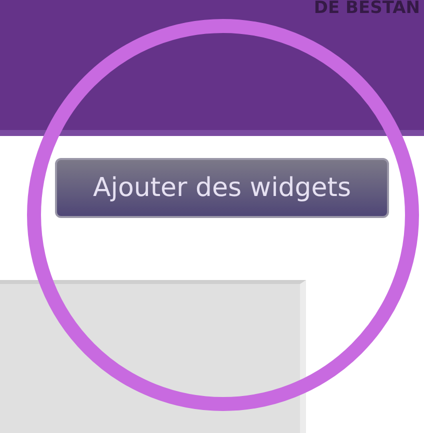 Image resolution: width=424 pixels, height=433 pixels. Describe the element at coordinates (222, 188) in the screenshot. I see `add-widgets-button: Ajouter des widgets` at that location.